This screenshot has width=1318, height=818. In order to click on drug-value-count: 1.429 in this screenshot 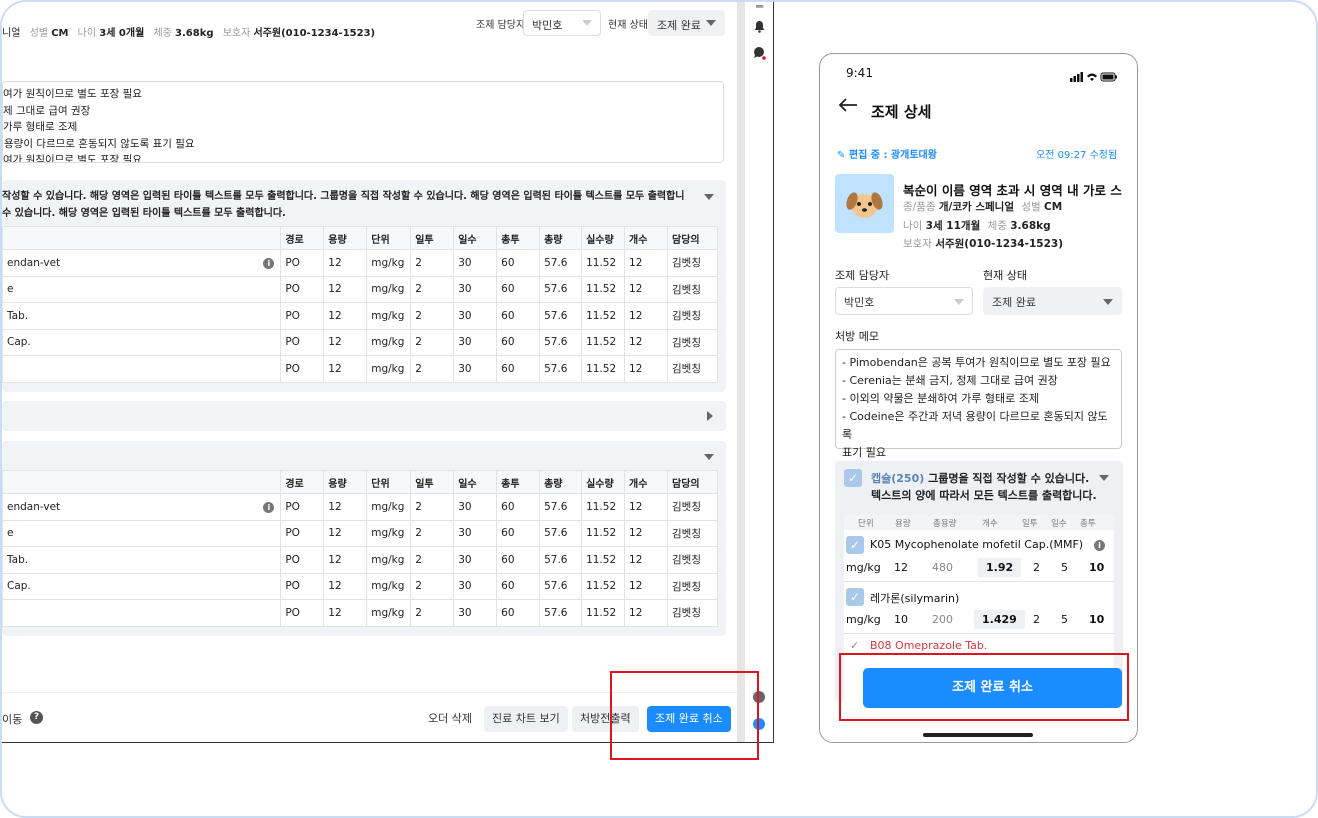, I will do `click(999, 619)`.